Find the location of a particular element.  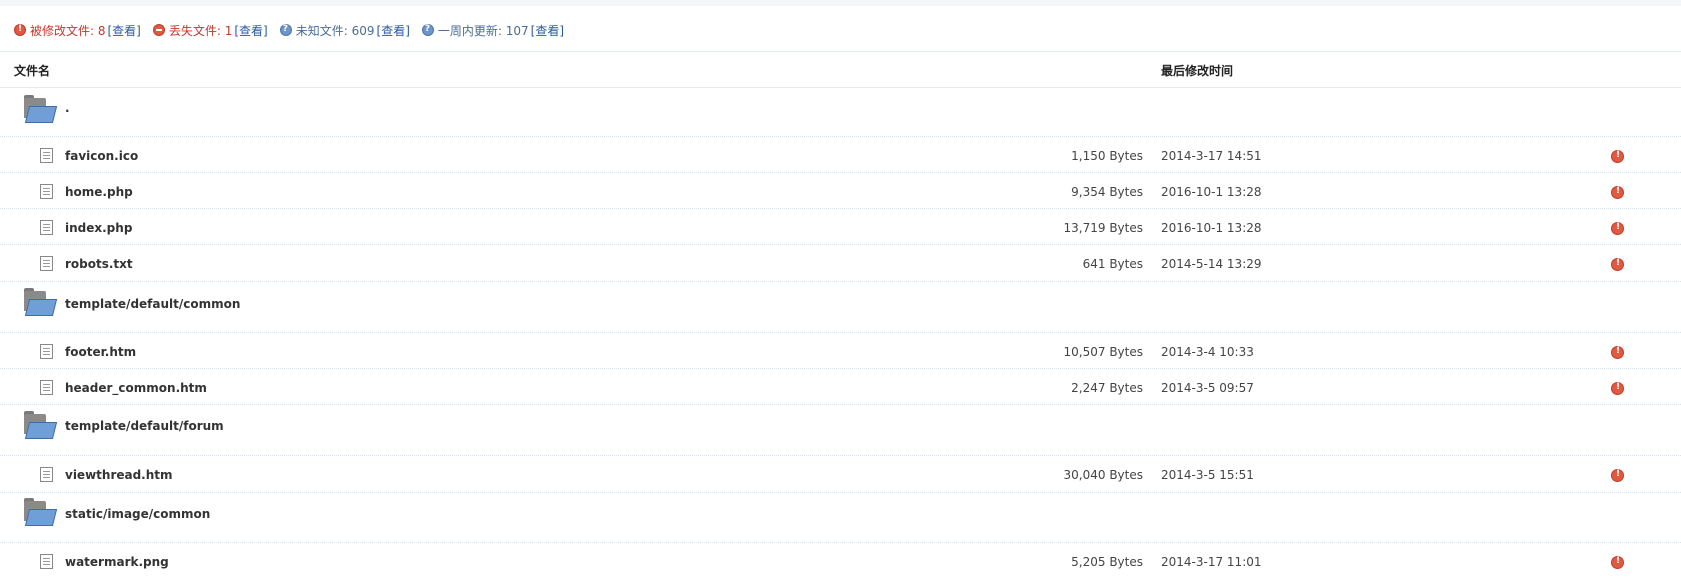

summary-week-updated: 一周内更新: 107 [查看] is located at coordinates (492, 30).